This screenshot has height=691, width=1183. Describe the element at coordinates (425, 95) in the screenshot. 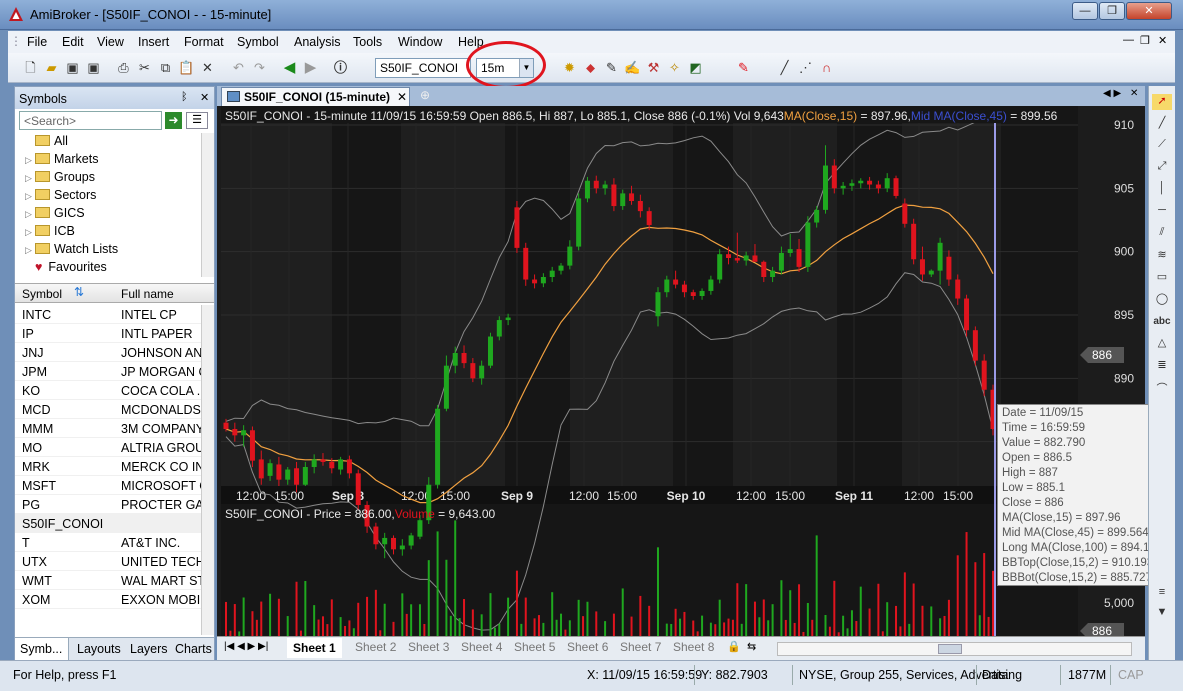

I see `new-tab-icon: ⊕` at that location.